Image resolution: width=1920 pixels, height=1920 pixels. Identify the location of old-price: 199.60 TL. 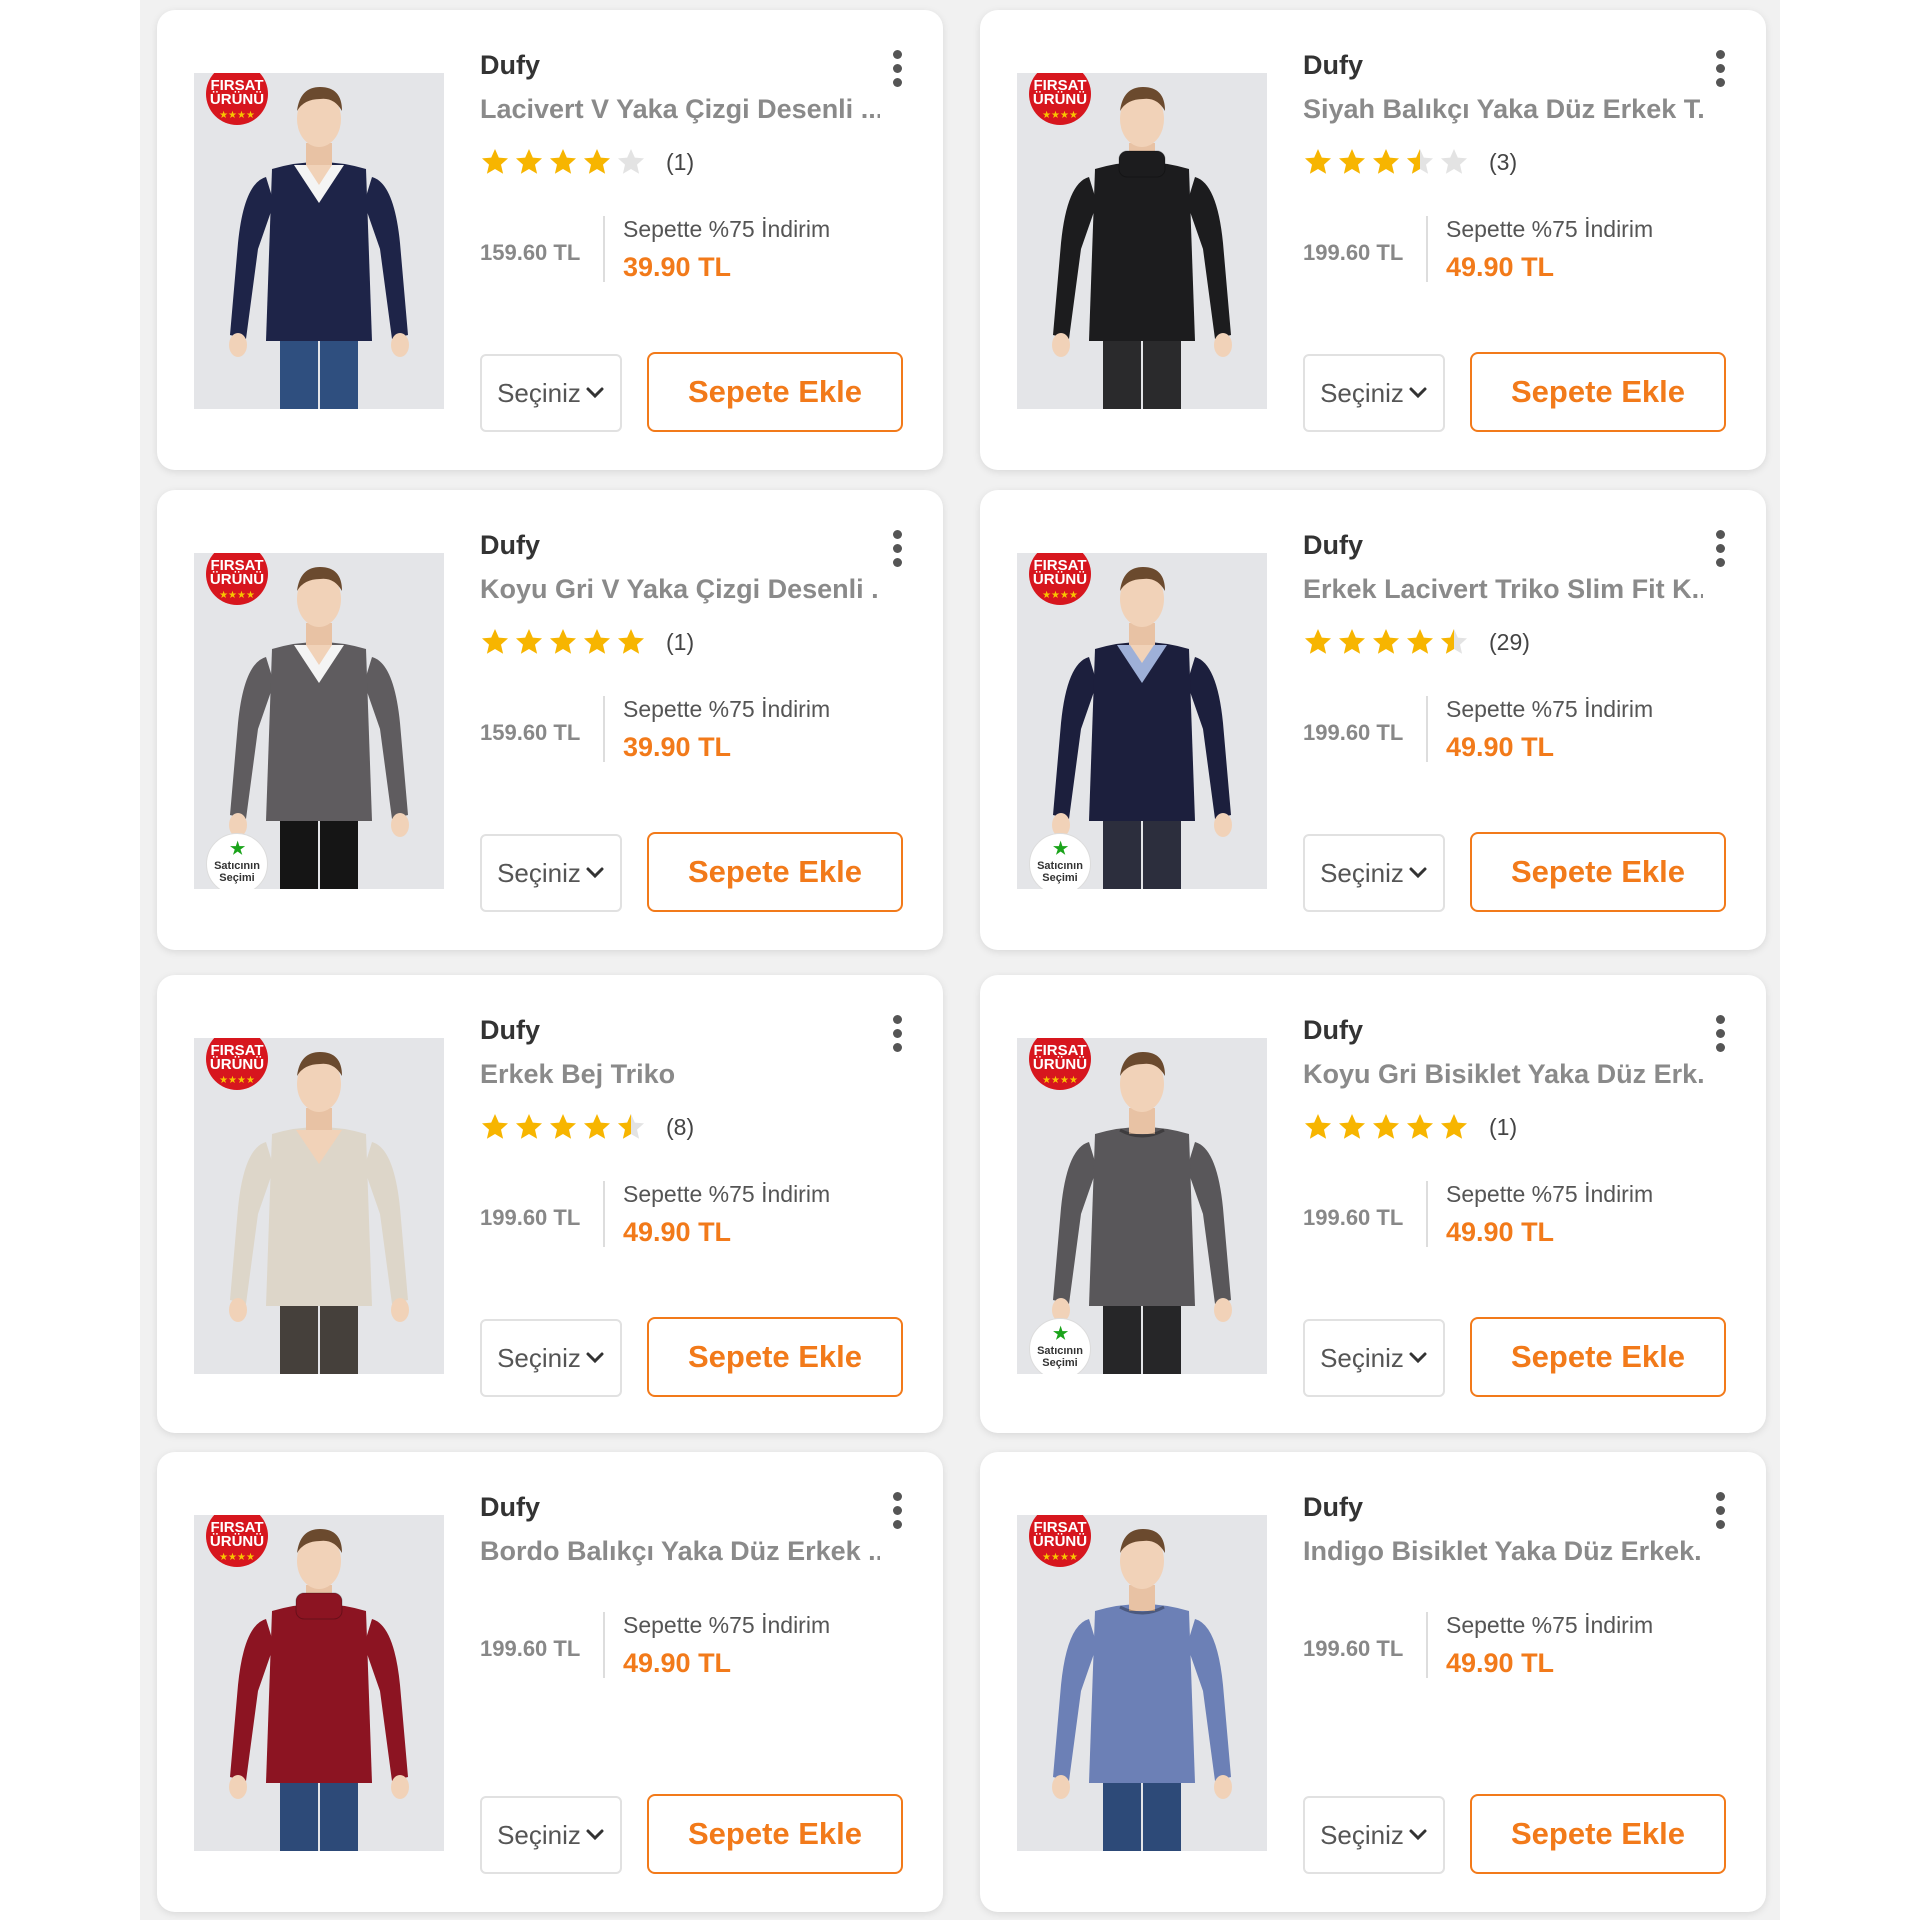
(1353, 732).